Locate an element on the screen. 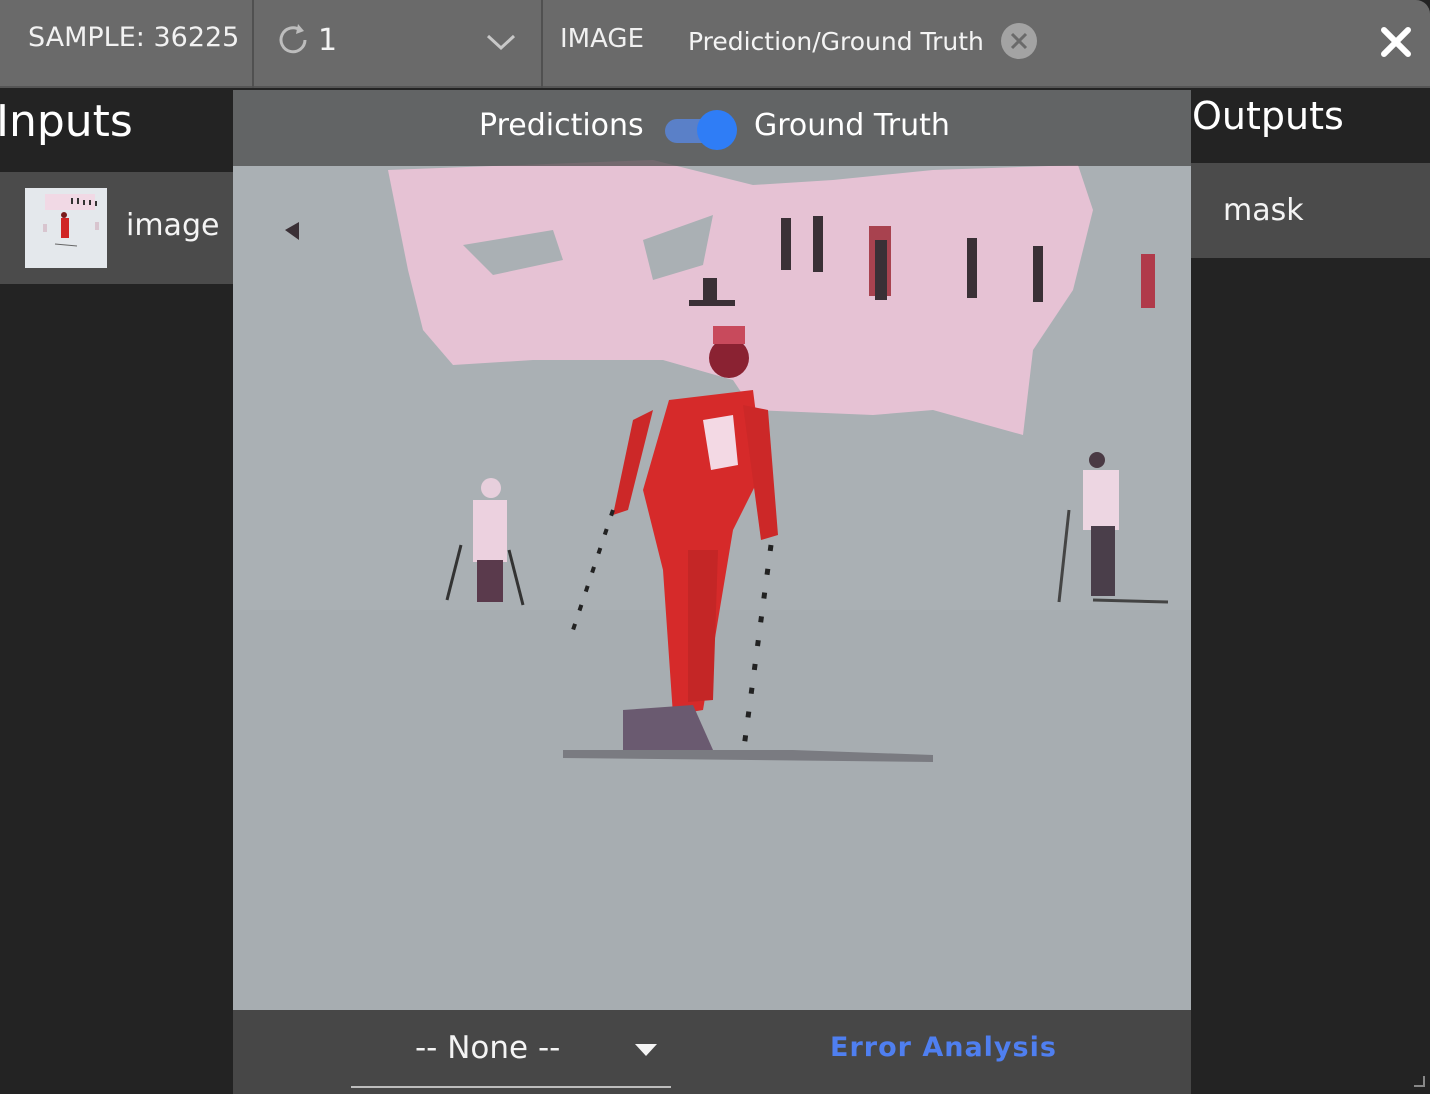 The height and width of the screenshot is (1094, 1430). output-item-label: mask is located at coordinates (1263, 210).